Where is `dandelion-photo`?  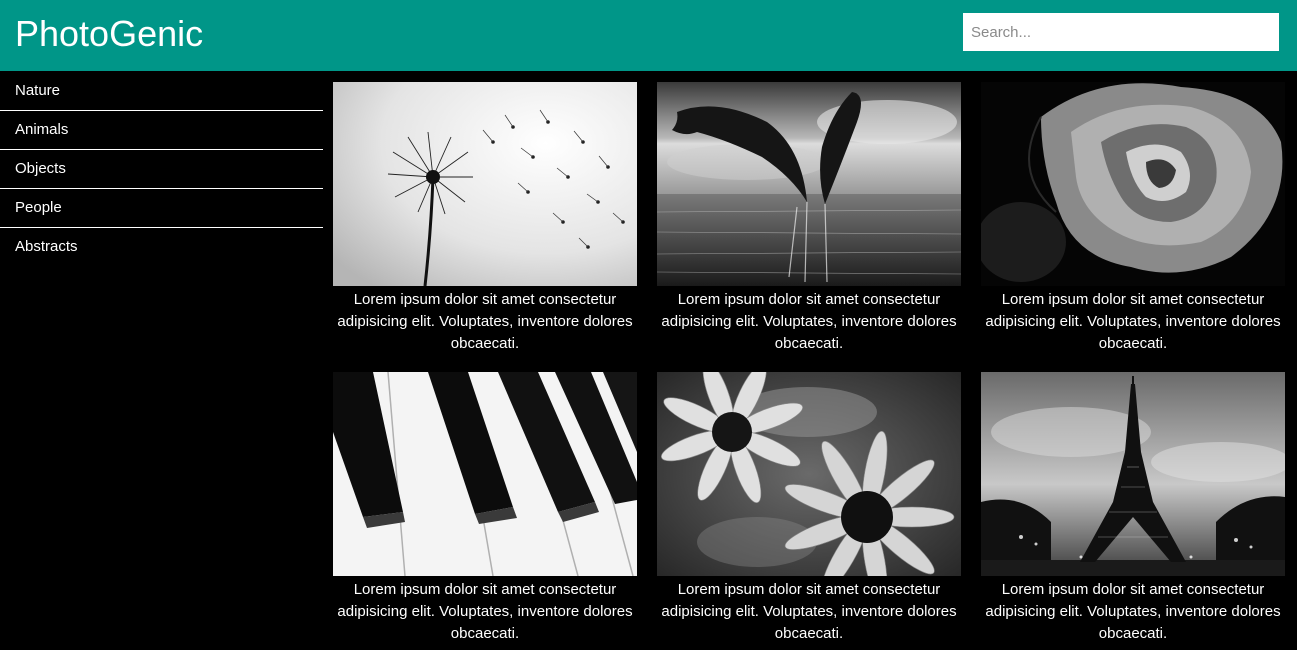 dandelion-photo is located at coordinates (485, 184).